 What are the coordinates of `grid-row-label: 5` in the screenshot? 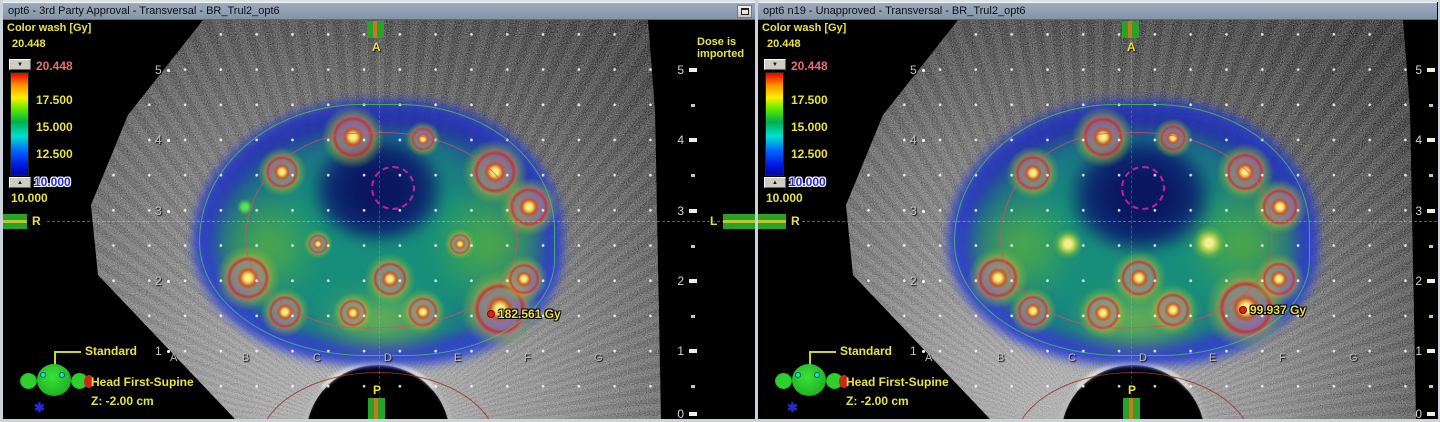 It's located at (162, 70).